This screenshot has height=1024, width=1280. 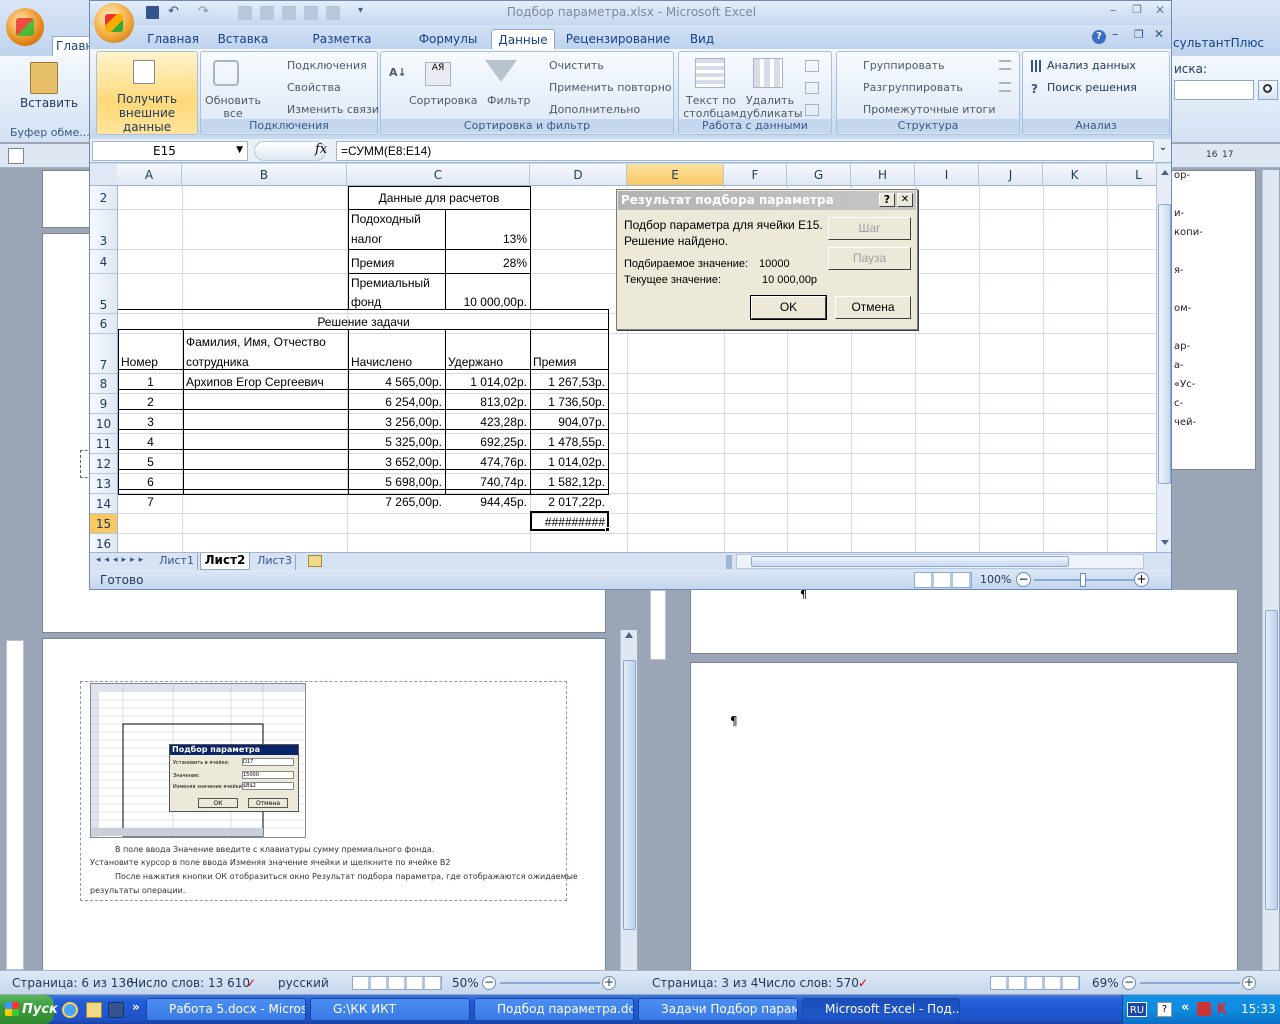 I want to click on word-left-language: русский, so click(x=303, y=983).